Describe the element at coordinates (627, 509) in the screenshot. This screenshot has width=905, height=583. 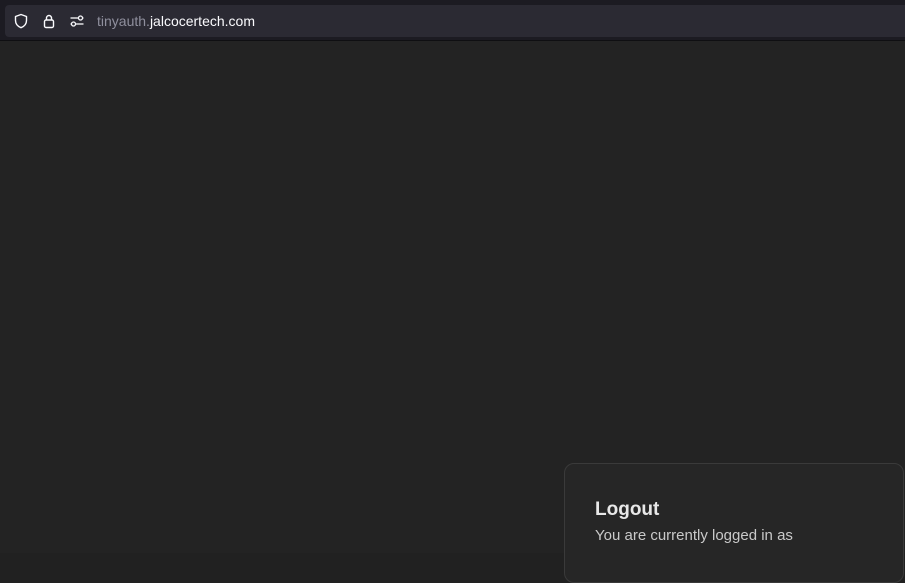
I see `logout-title: Logout` at that location.